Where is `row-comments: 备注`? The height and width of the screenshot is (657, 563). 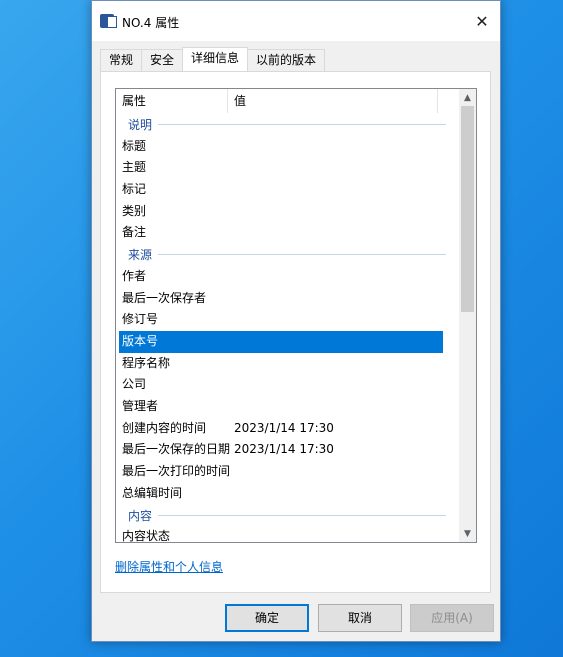
row-comments: 备注 is located at coordinates (288, 233).